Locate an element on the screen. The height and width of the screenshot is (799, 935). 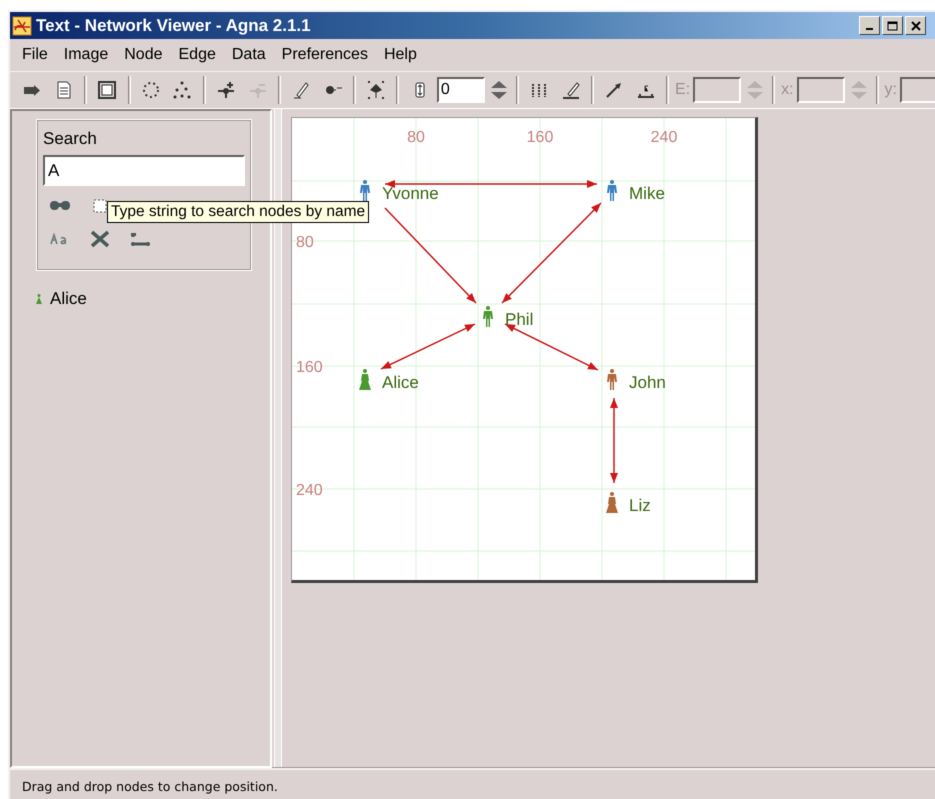
menu-item: Edge is located at coordinates (197, 55).